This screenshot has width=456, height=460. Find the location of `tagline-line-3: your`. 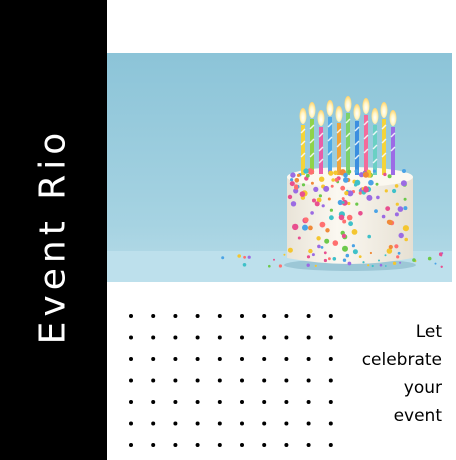

tagline-line-3: your is located at coordinates (422, 388).